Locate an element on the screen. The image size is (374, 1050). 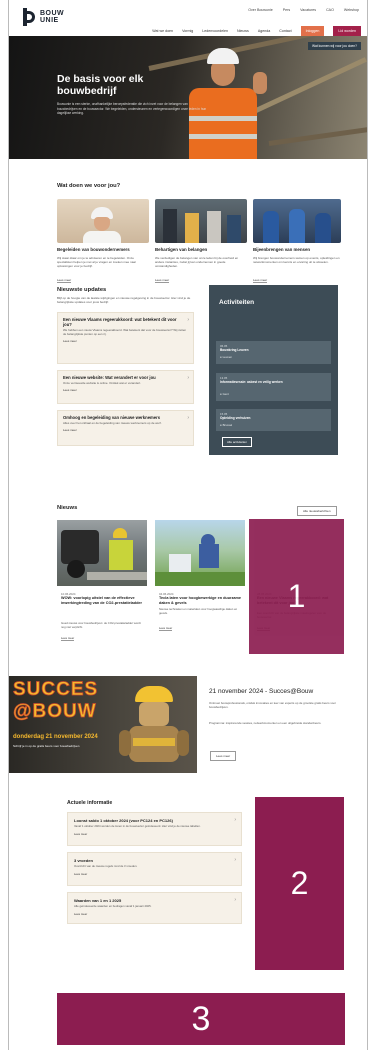
info-title-3: Waarden van 1 en 1 2025 is located at coordinates (98, 900).